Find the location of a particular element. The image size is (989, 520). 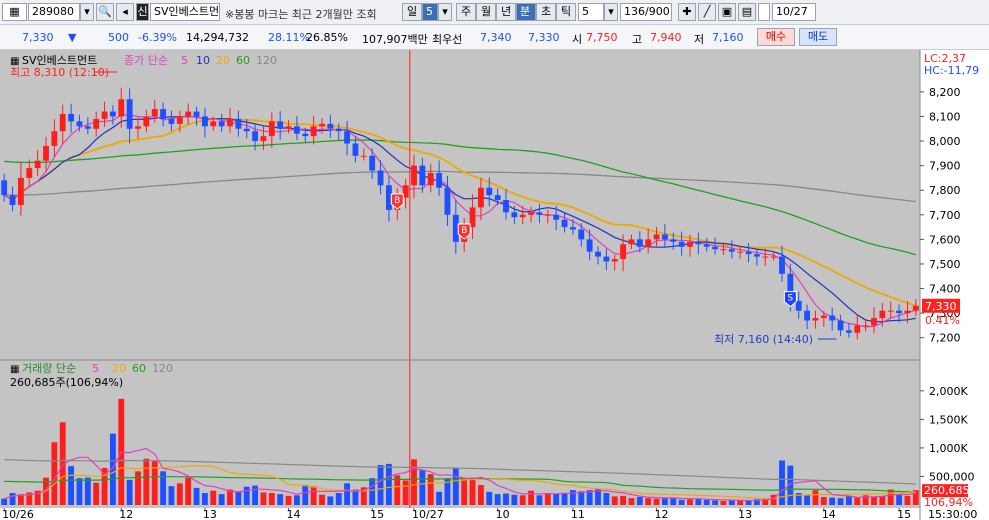

day-dropdown-icon: ▾ is located at coordinates (445, 12).